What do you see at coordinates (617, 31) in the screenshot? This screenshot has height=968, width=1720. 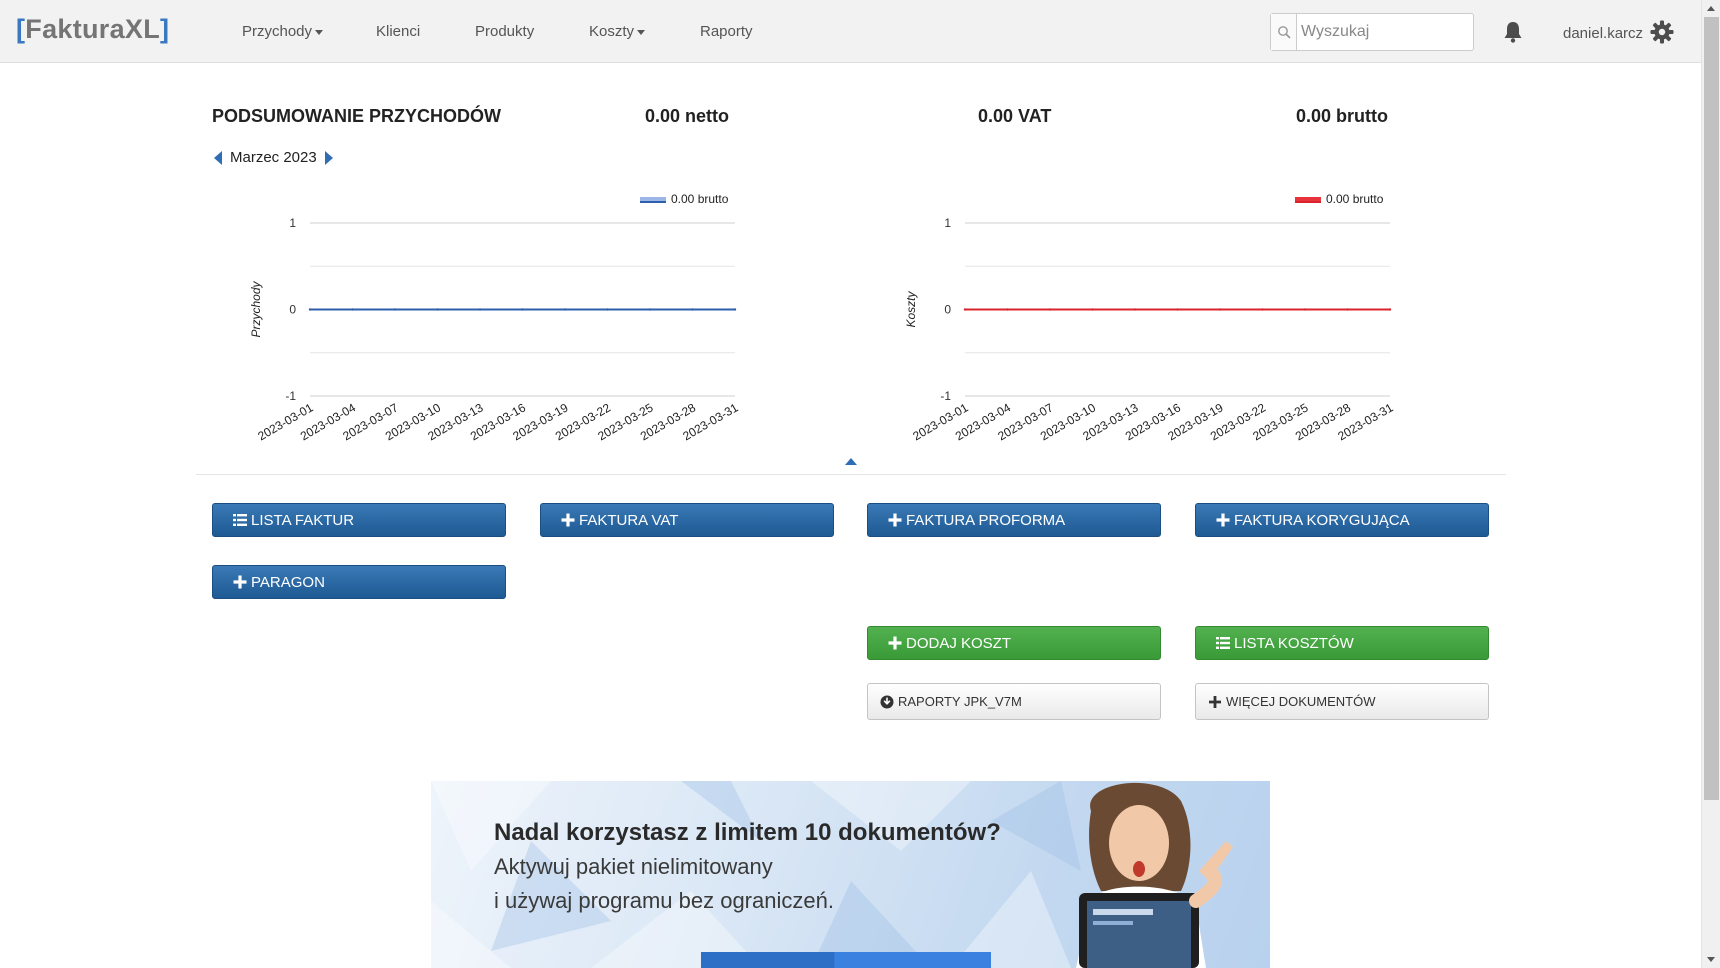 I see `nav-item-koszty: Koszty` at bounding box center [617, 31].